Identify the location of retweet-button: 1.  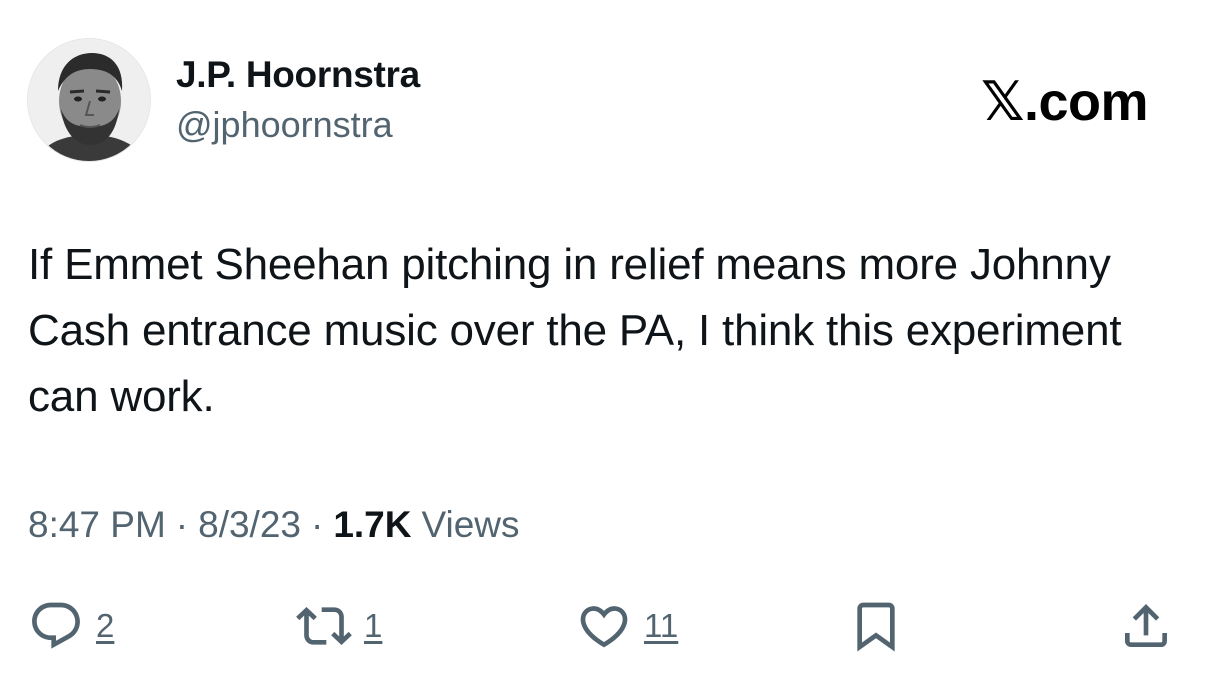
(339, 626).